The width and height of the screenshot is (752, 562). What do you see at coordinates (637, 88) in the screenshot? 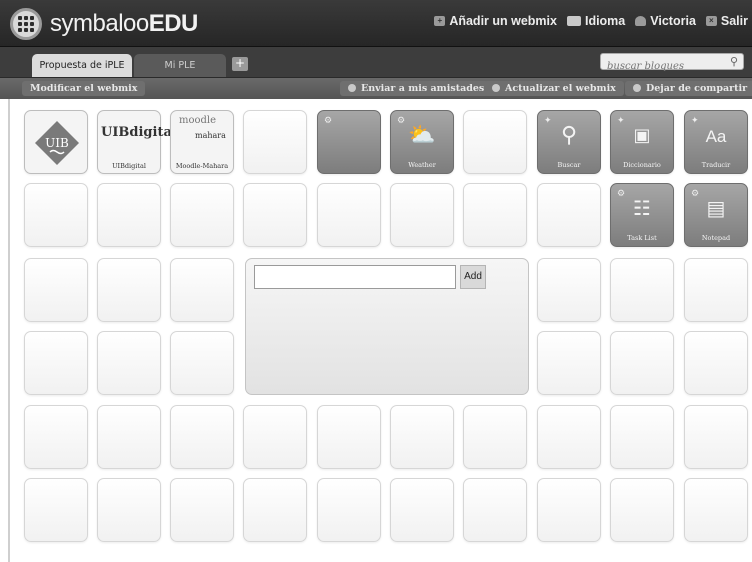
I see `share-icon` at bounding box center [637, 88].